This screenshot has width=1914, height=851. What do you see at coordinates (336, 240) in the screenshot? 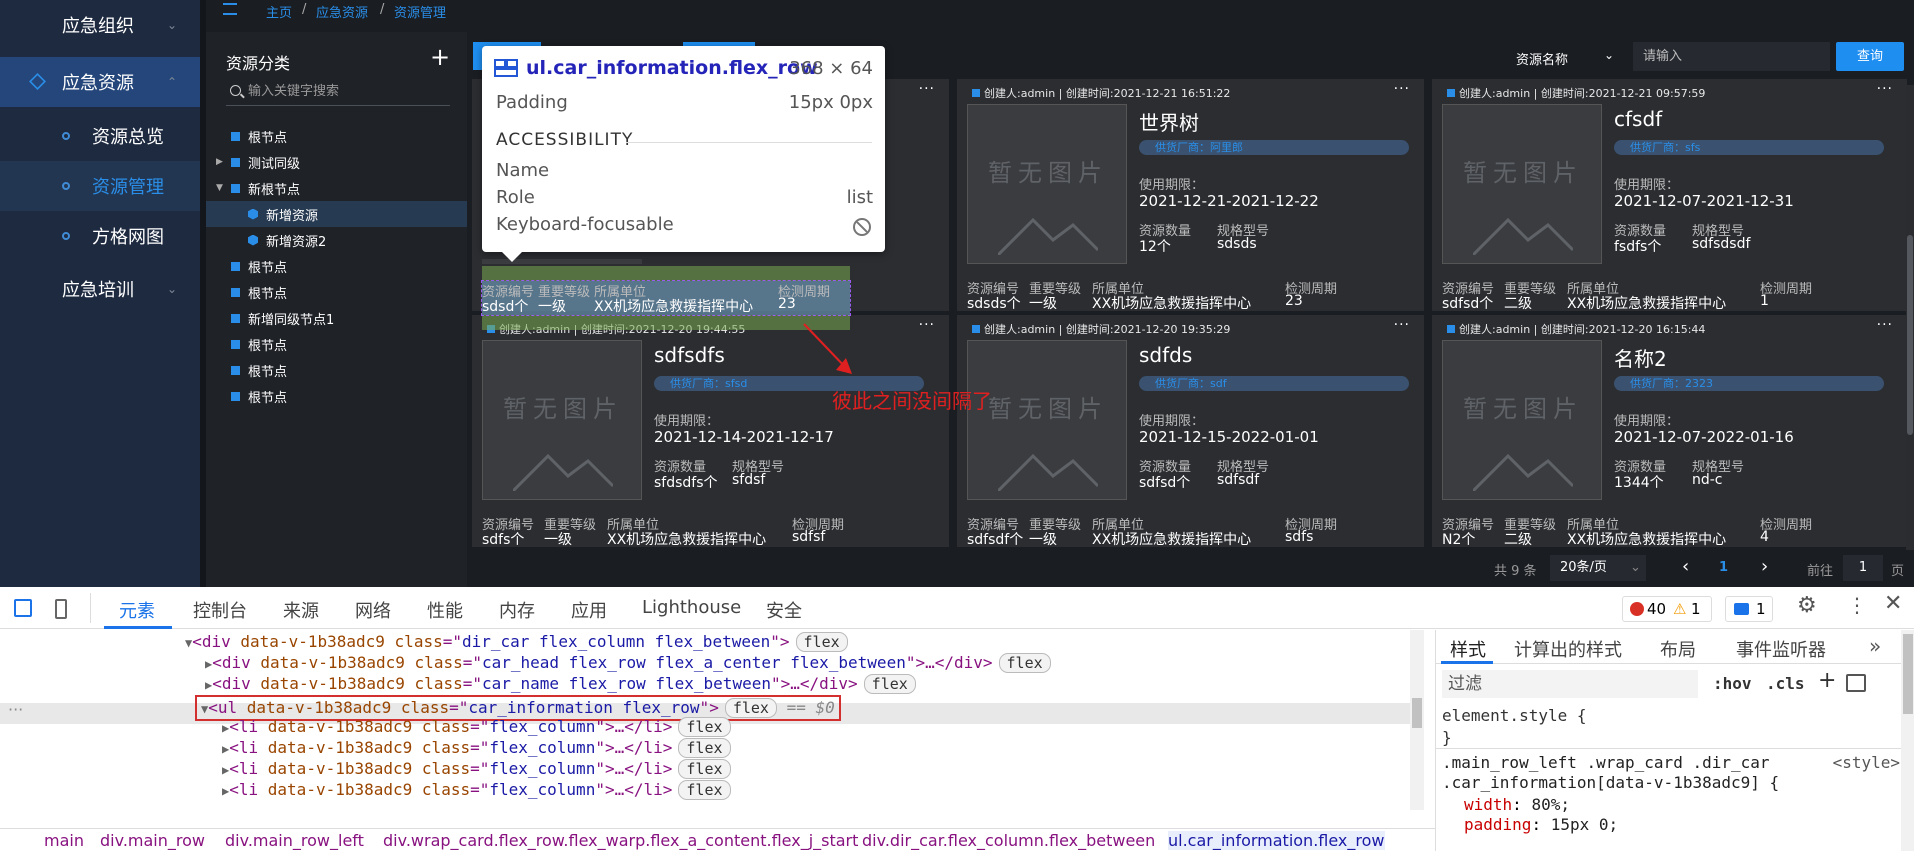
I see `tree-node: 新增资源2` at bounding box center [336, 240].